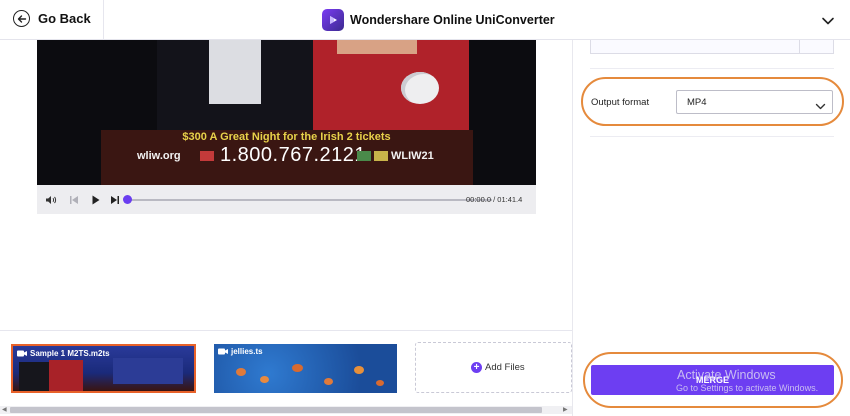 The height and width of the screenshot is (416, 850). I want to click on scrollbar-thumb, so click(276, 410).